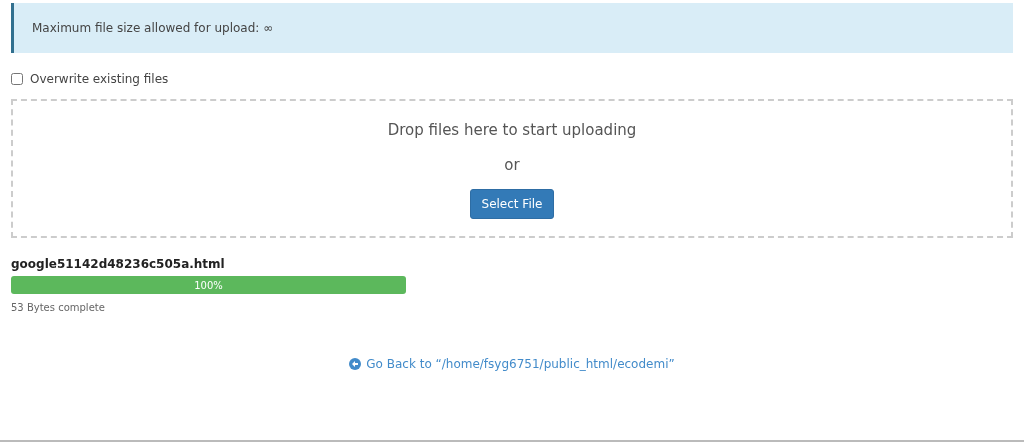 The height and width of the screenshot is (442, 1024). I want to click on notice-text: Maximum file size allowed for upload: ∞, so click(153, 28).